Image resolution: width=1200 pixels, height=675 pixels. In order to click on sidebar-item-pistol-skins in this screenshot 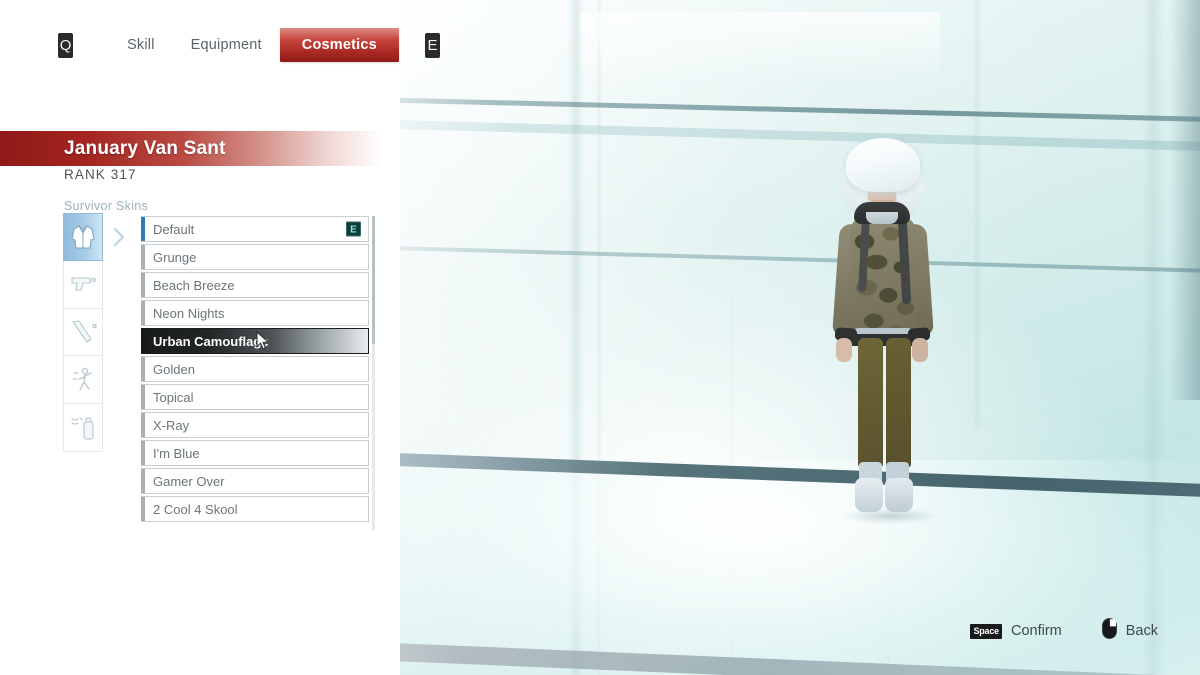, I will do `click(83, 284)`.